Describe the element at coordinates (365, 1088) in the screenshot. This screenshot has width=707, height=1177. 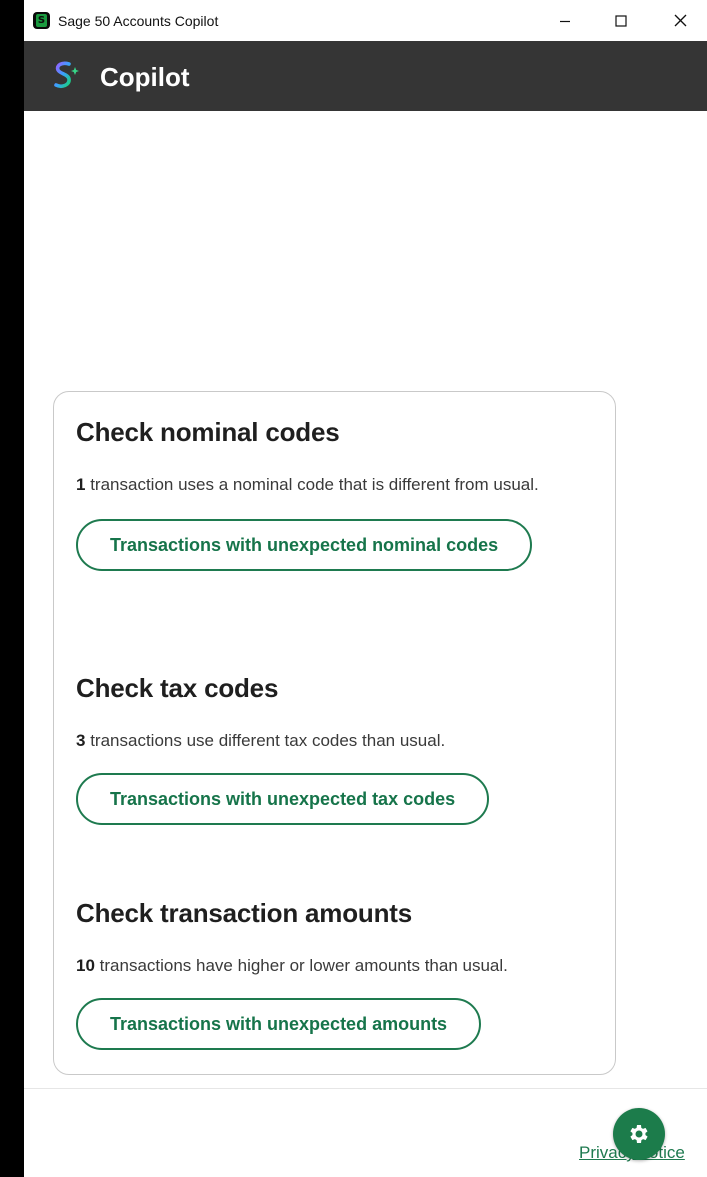
I see `footer-divider` at that location.